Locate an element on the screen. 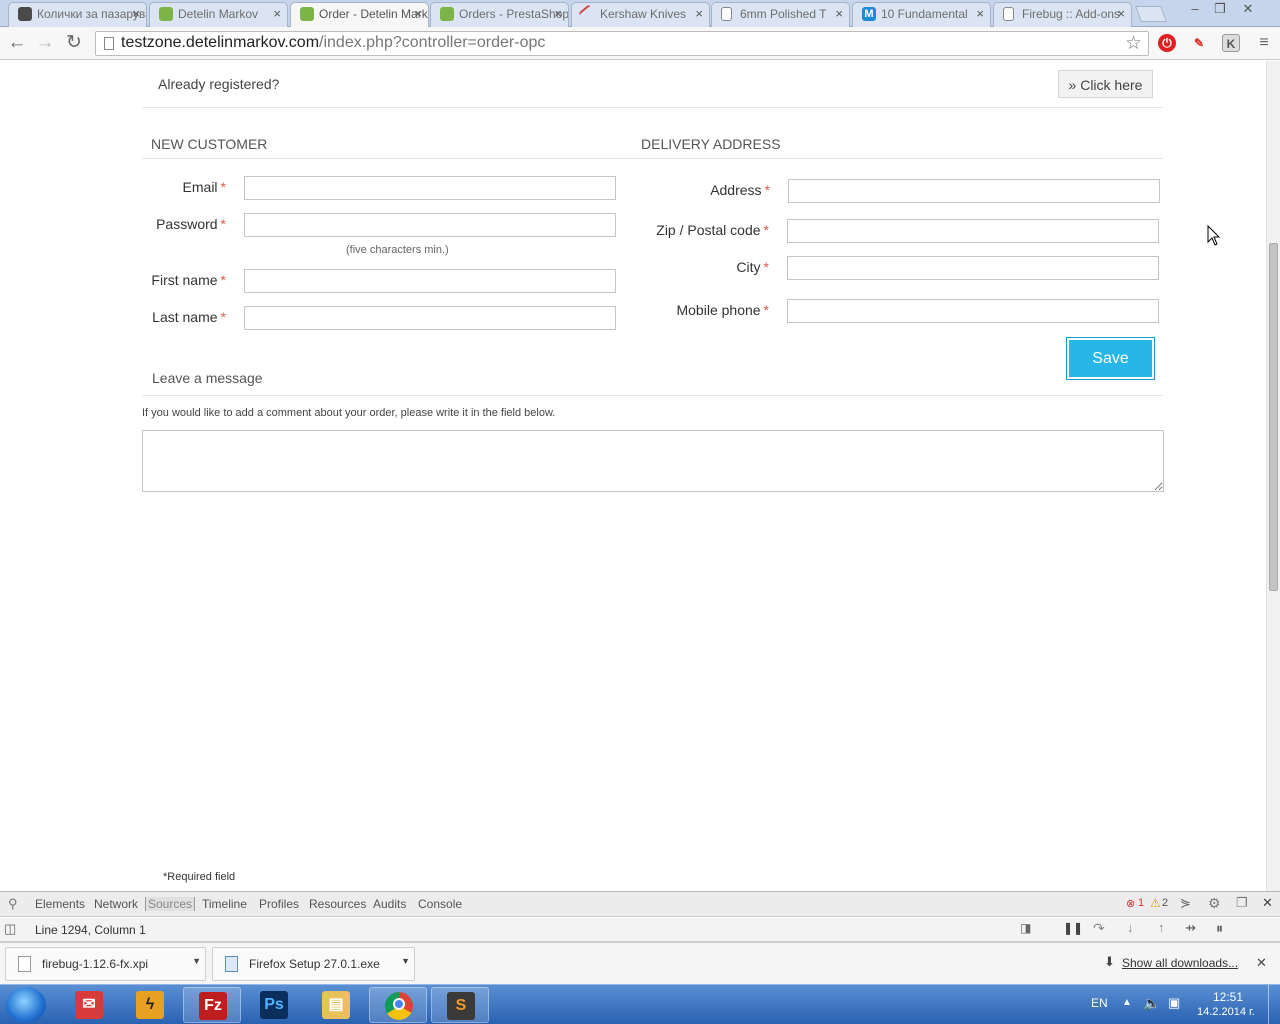 This screenshot has width=1280, height=1024. mail-icon: ✉ is located at coordinates (89, 1005).